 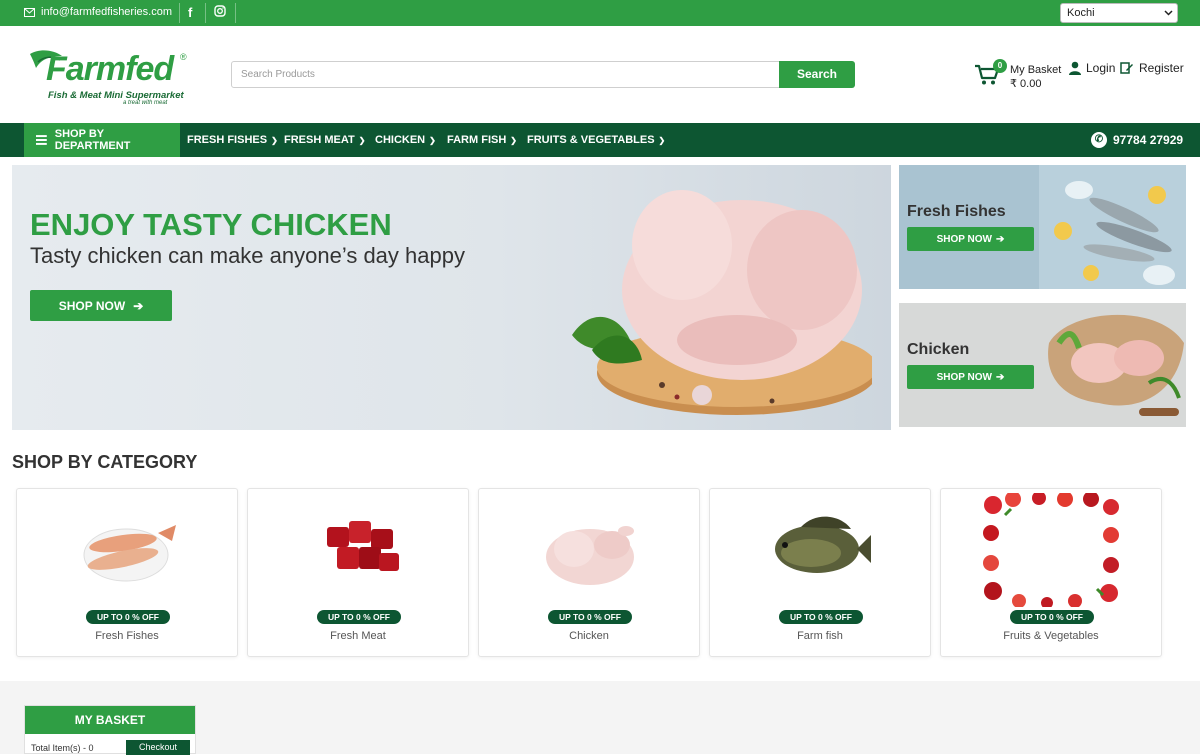 I want to click on fresh-fishes-title: Fresh Fishes, so click(x=956, y=211).